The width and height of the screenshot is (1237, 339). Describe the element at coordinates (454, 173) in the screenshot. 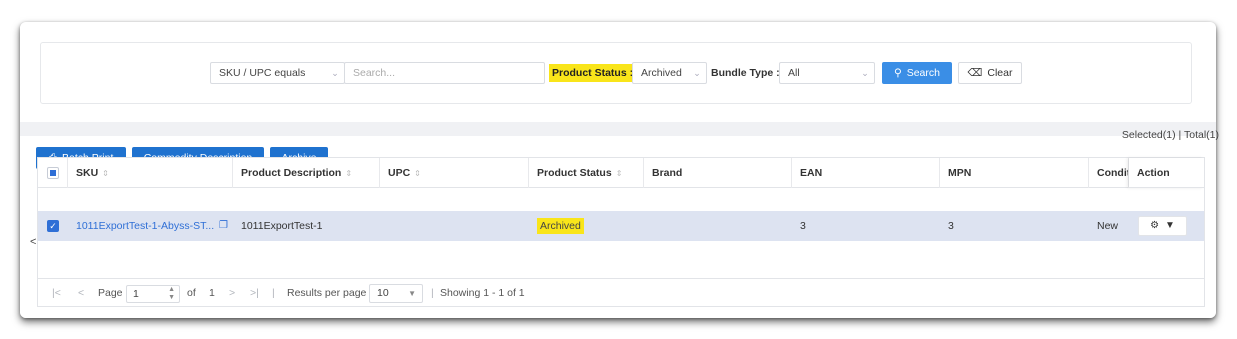

I see `column-header-upc: UPC ⇕` at that location.